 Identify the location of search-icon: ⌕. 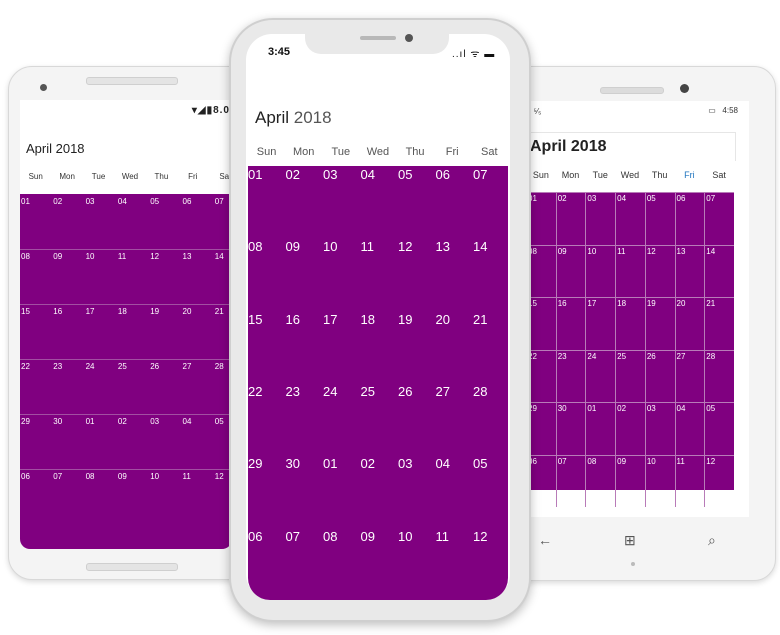
(712, 540).